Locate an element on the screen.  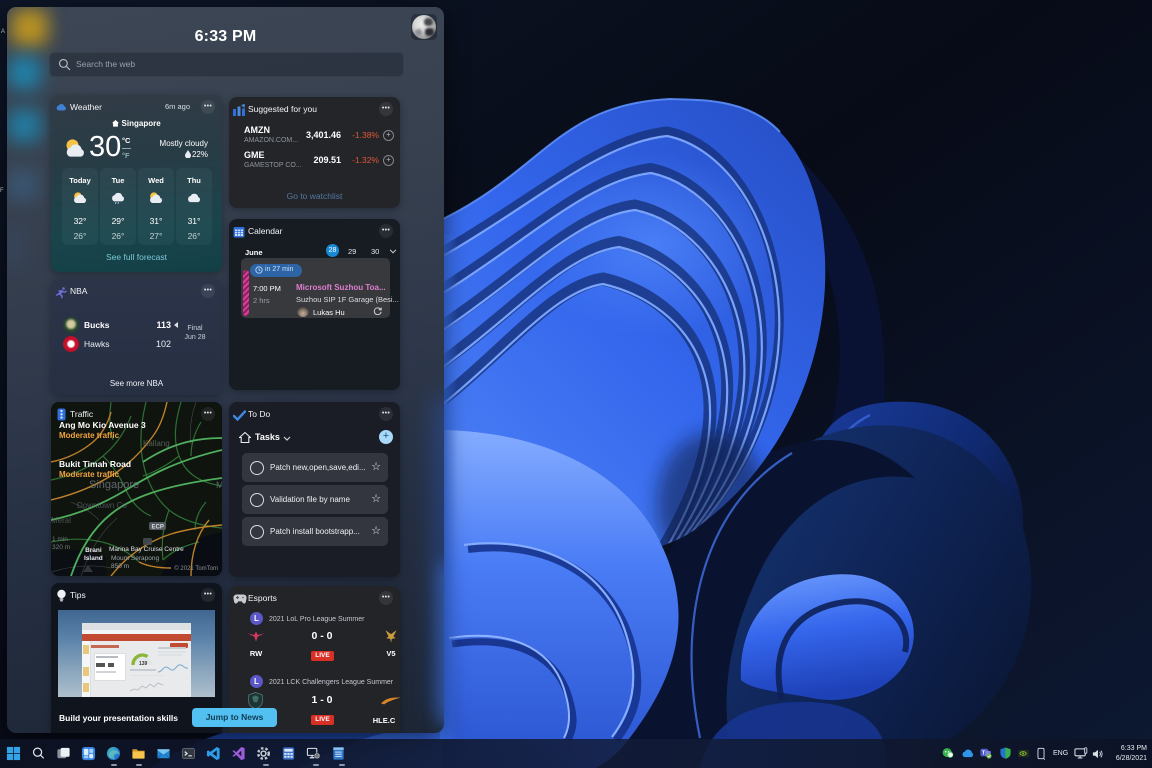
svg-text: 320 m is located at coordinates (61, 547).